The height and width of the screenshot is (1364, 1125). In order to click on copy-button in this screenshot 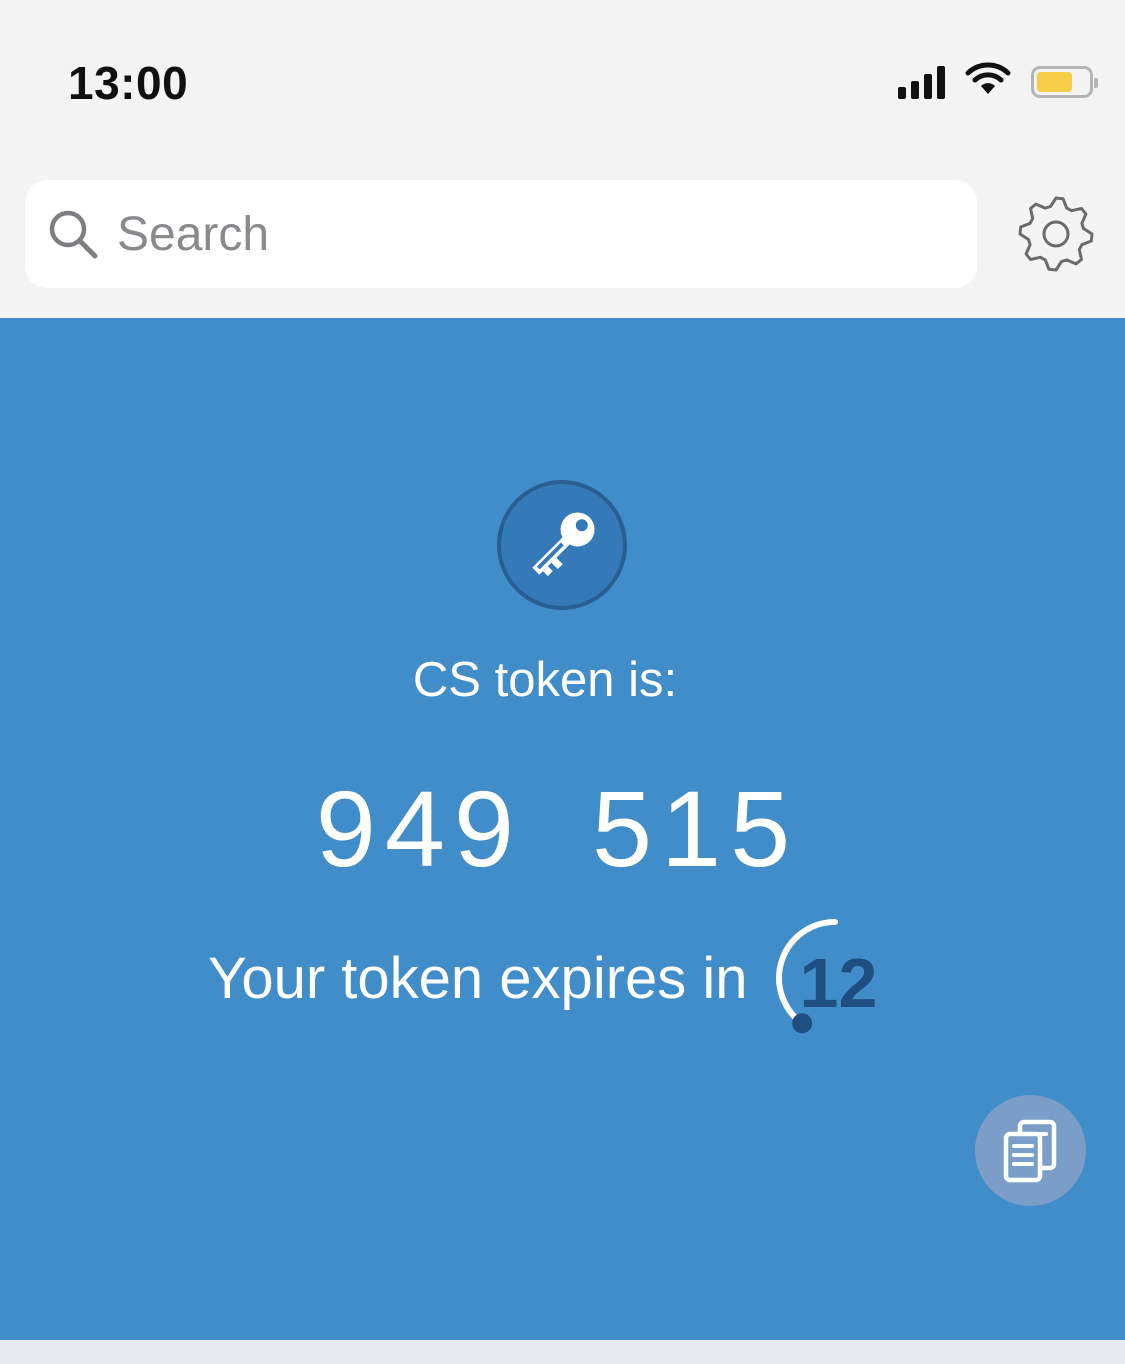, I will do `click(1030, 1150)`.